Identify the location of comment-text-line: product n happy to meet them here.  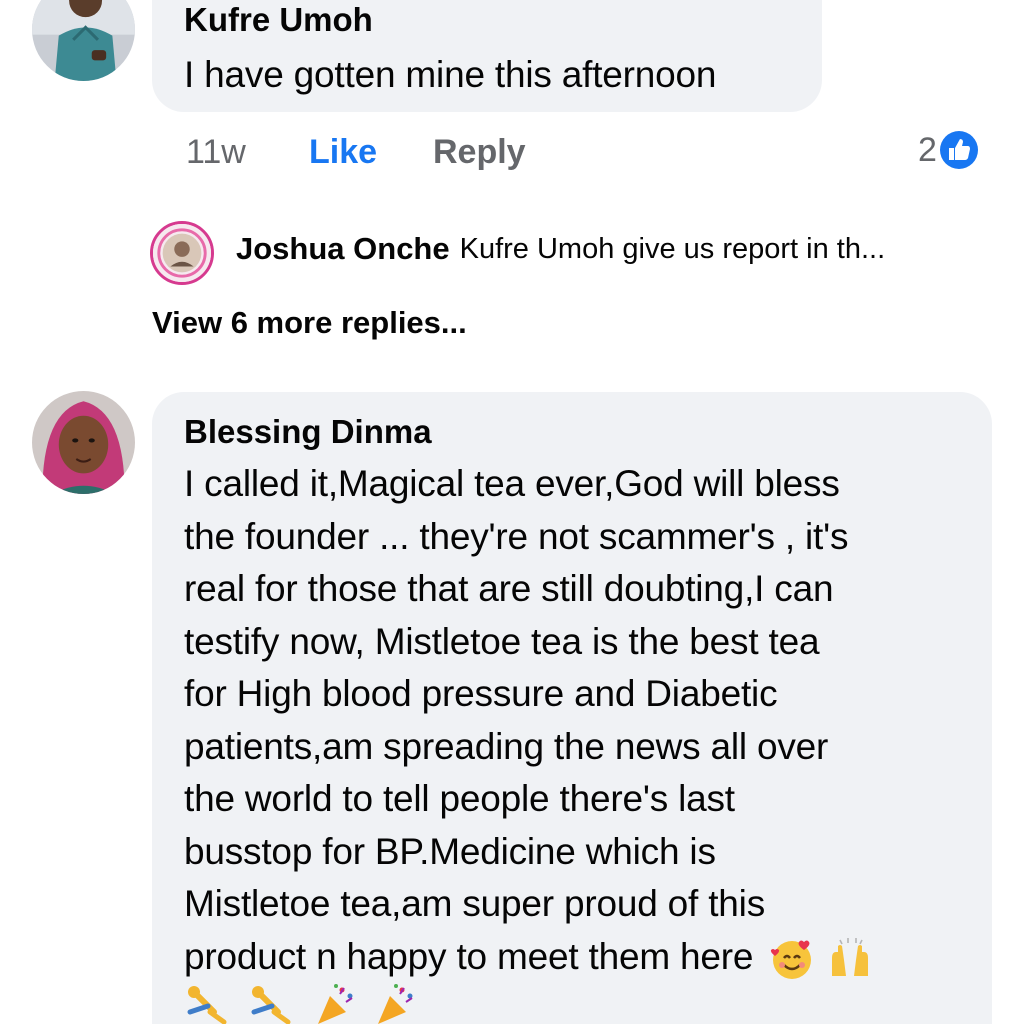
(588, 957).